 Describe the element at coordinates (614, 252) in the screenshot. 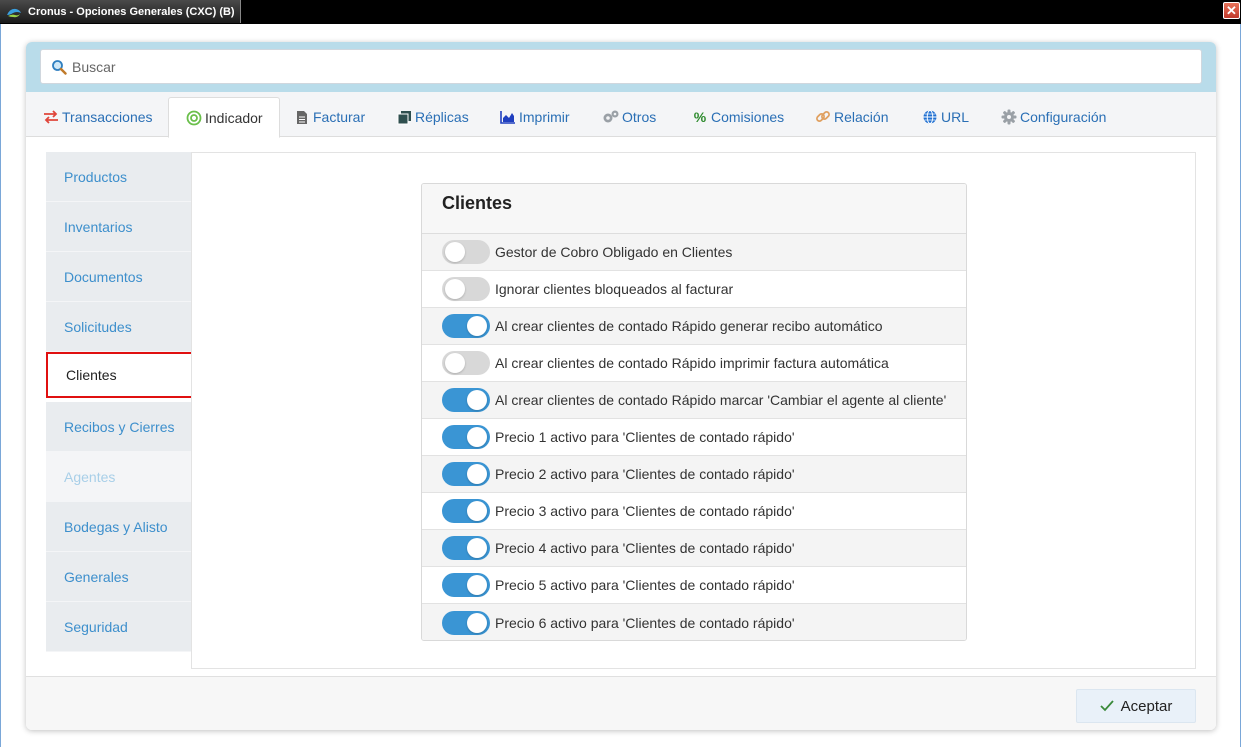

I see `option-label: Gestor de Cobro Obligado en Clientes` at that location.